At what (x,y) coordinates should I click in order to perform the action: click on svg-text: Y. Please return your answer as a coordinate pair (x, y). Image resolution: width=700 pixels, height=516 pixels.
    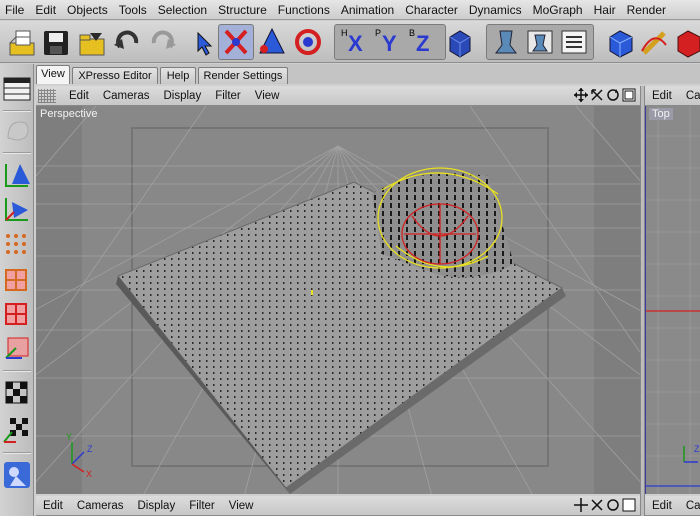
    Looking at the image, I should click on (389, 43).